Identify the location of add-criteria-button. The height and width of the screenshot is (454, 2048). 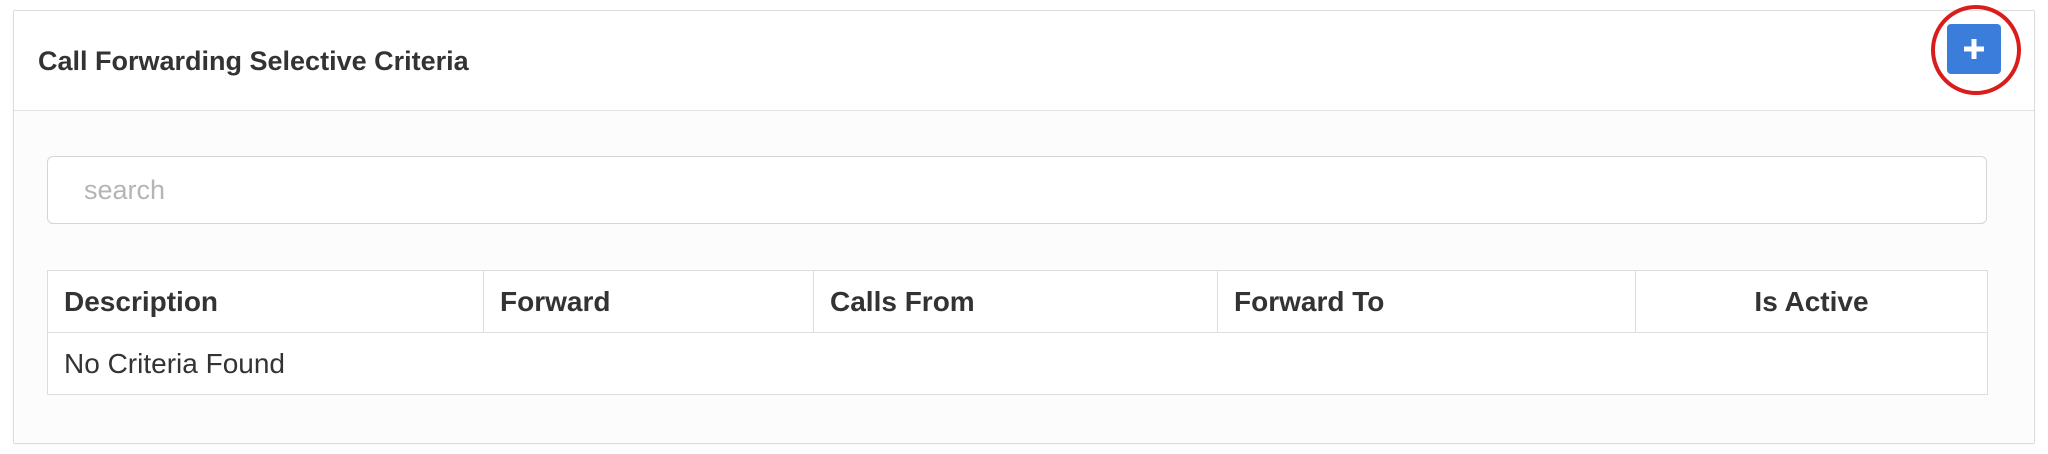
(1974, 49).